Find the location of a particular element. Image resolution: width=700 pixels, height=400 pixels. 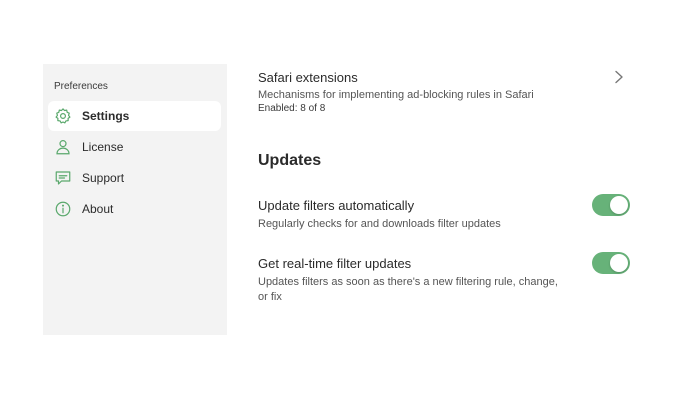

sidebar-header: Preferences is located at coordinates (81, 86).